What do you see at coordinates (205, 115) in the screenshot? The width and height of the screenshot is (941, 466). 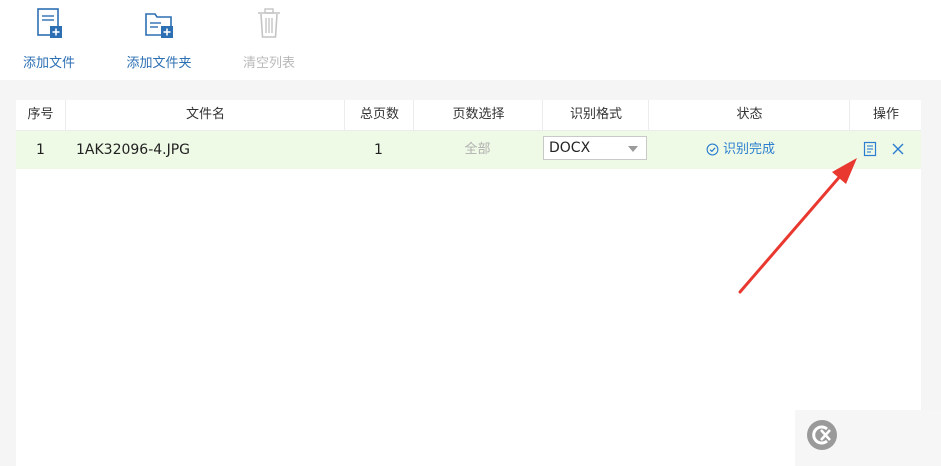 I see `header-filename: 文件名` at bounding box center [205, 115].